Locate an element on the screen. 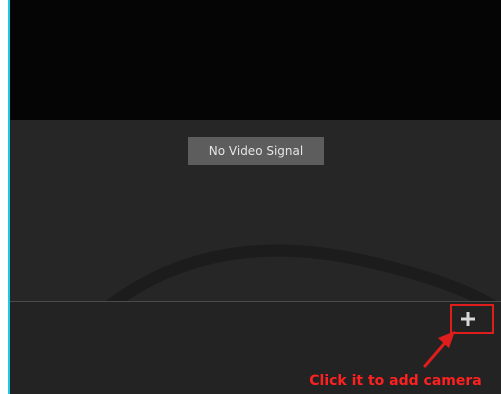  add-camera-highlight is located at coordinates (472, 319).